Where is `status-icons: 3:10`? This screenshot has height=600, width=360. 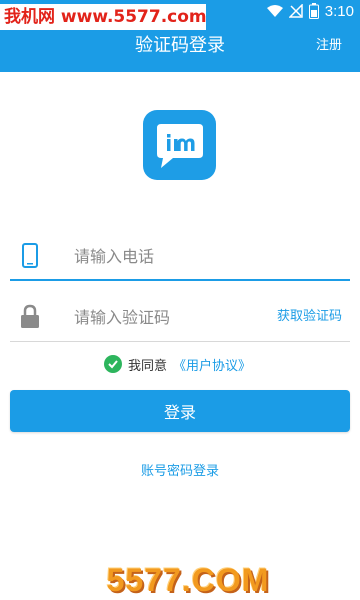
status-icons: 3:10 is located at coordinates (310, 11).